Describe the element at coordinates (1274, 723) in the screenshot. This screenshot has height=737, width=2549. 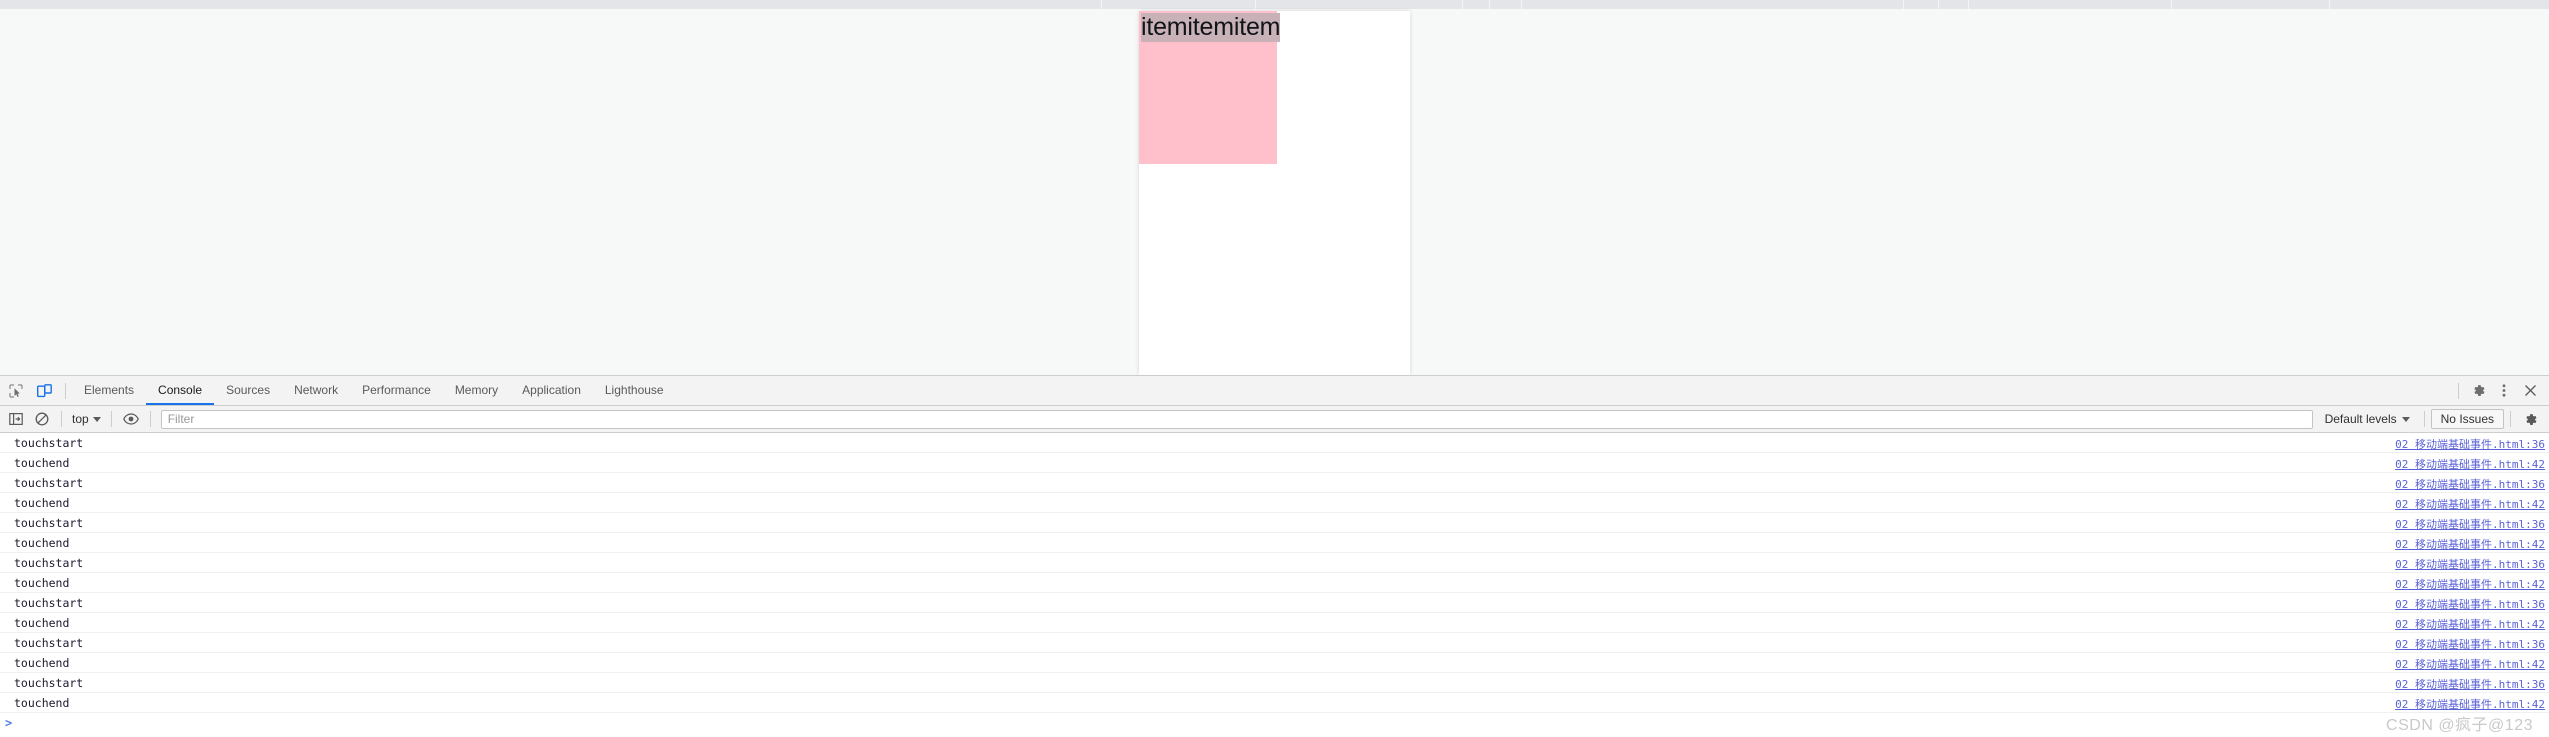
I see `console-prompt: >` at that location.